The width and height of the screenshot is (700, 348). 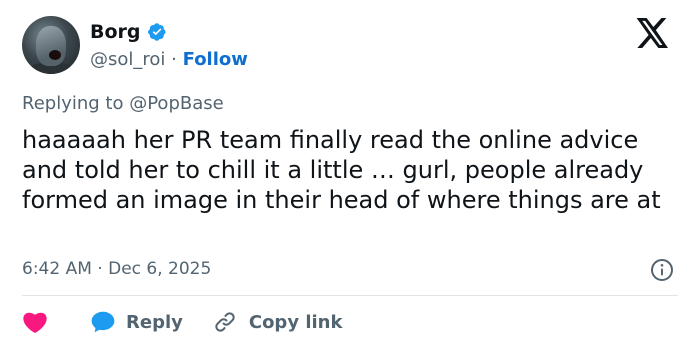 I want to click on avatar, so click(x=51, y=45).